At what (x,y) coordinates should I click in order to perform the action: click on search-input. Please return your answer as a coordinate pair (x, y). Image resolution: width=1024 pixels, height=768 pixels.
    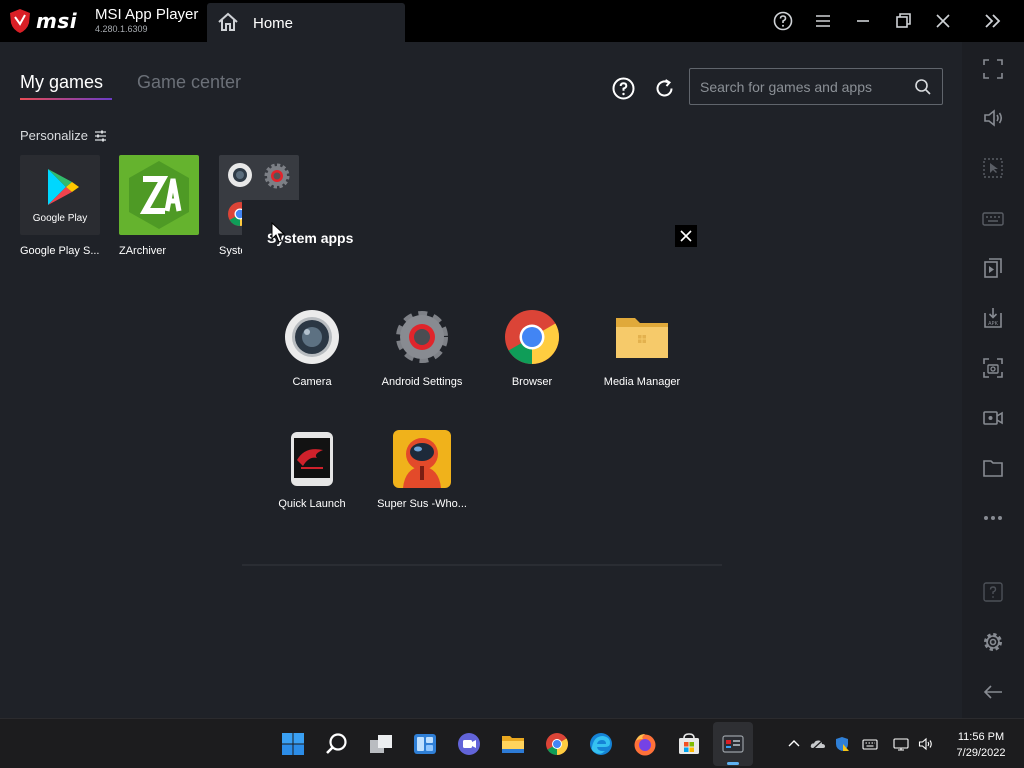
    Looking at the image, I should click on (800, 87).